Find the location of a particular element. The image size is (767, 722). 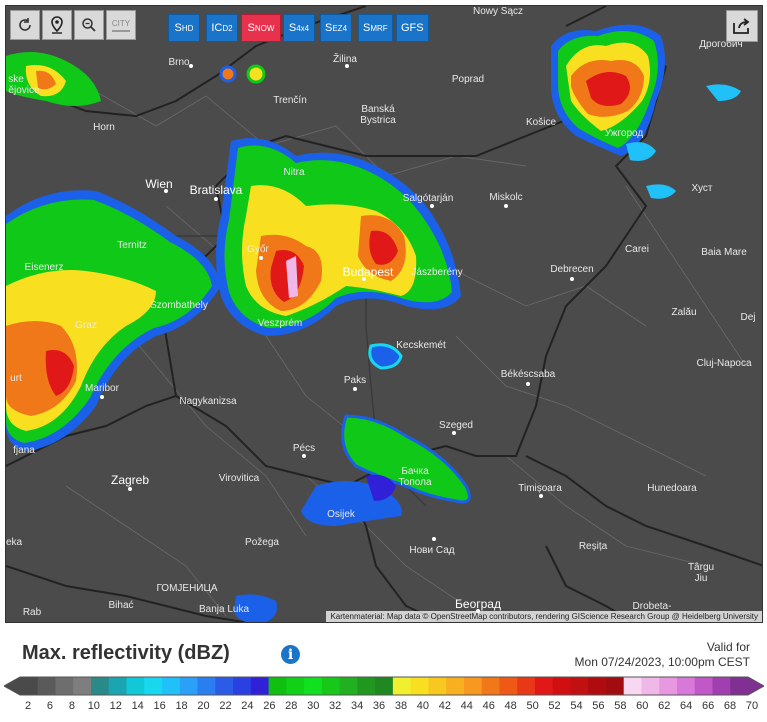

city-label: Bratislava is located at coordinates (216, 190).